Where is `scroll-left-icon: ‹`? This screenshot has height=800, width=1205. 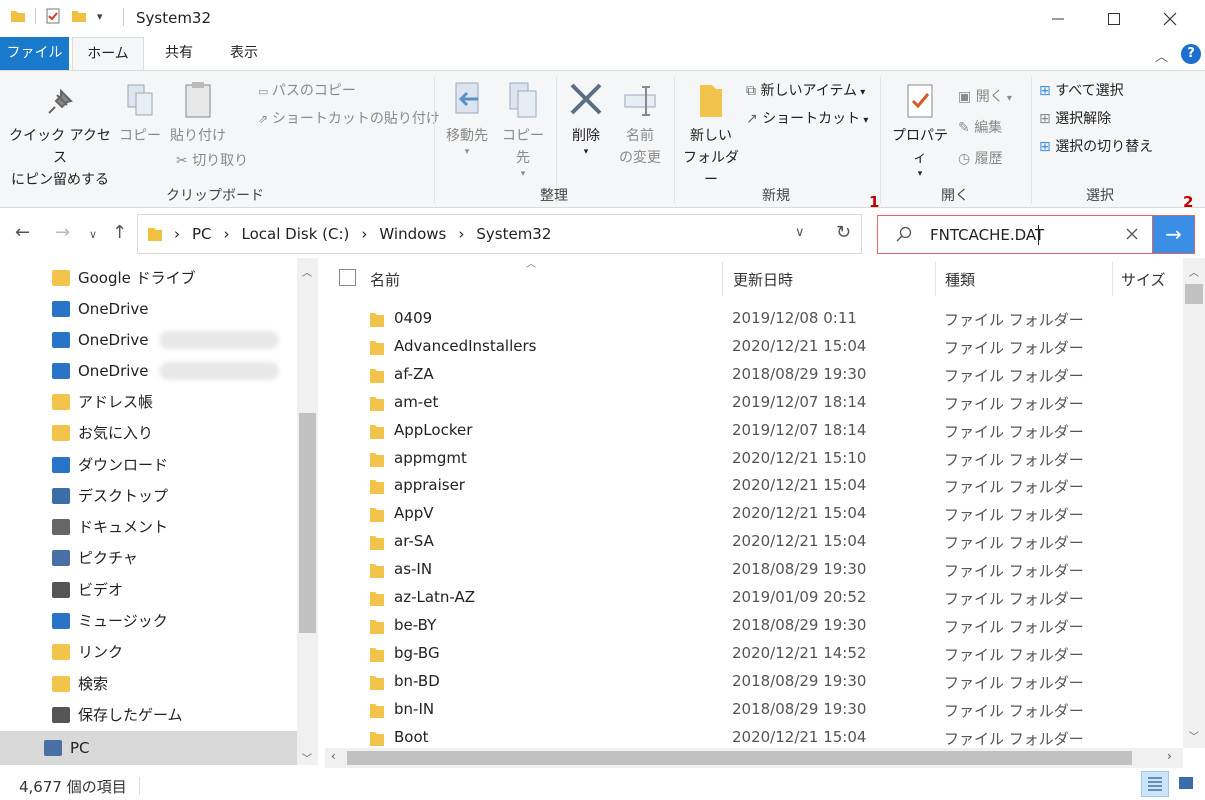
scroll-left-icon: ‹ is located at coordinates (333, 756).